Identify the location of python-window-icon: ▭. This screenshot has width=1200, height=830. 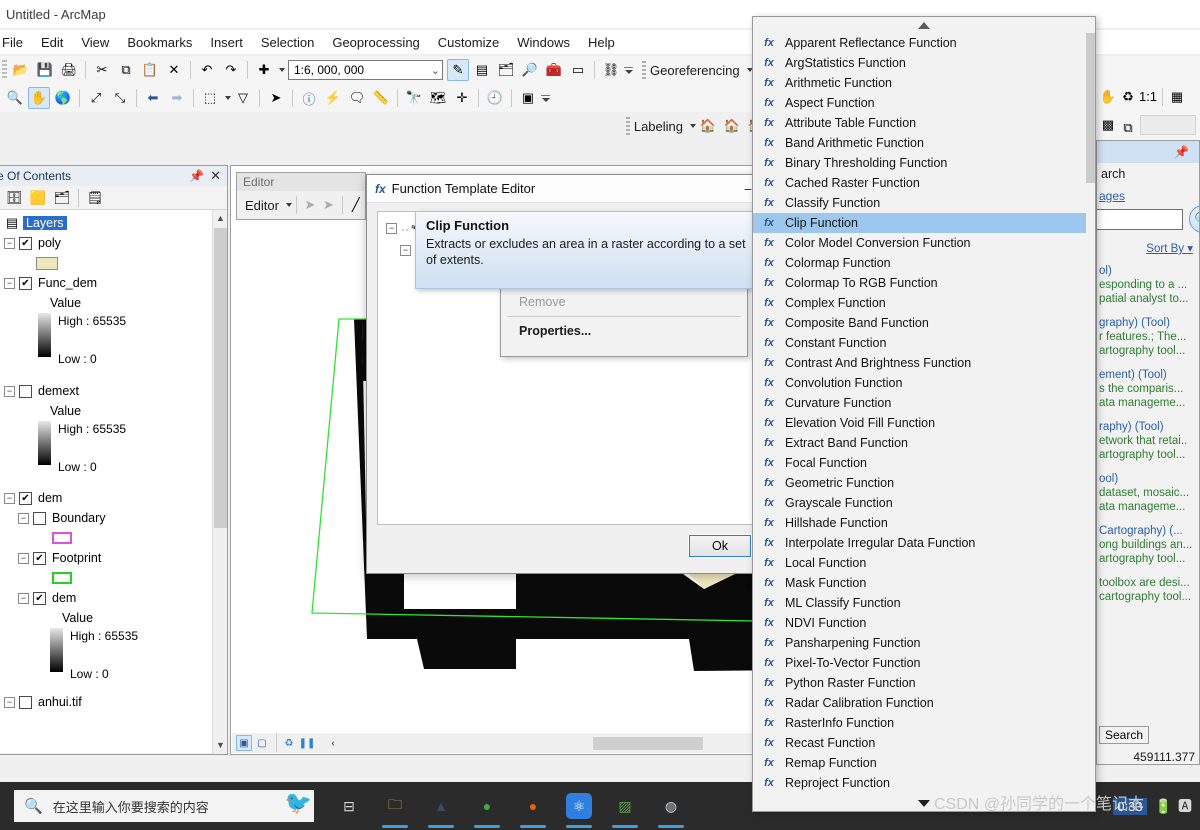
(578, 70).